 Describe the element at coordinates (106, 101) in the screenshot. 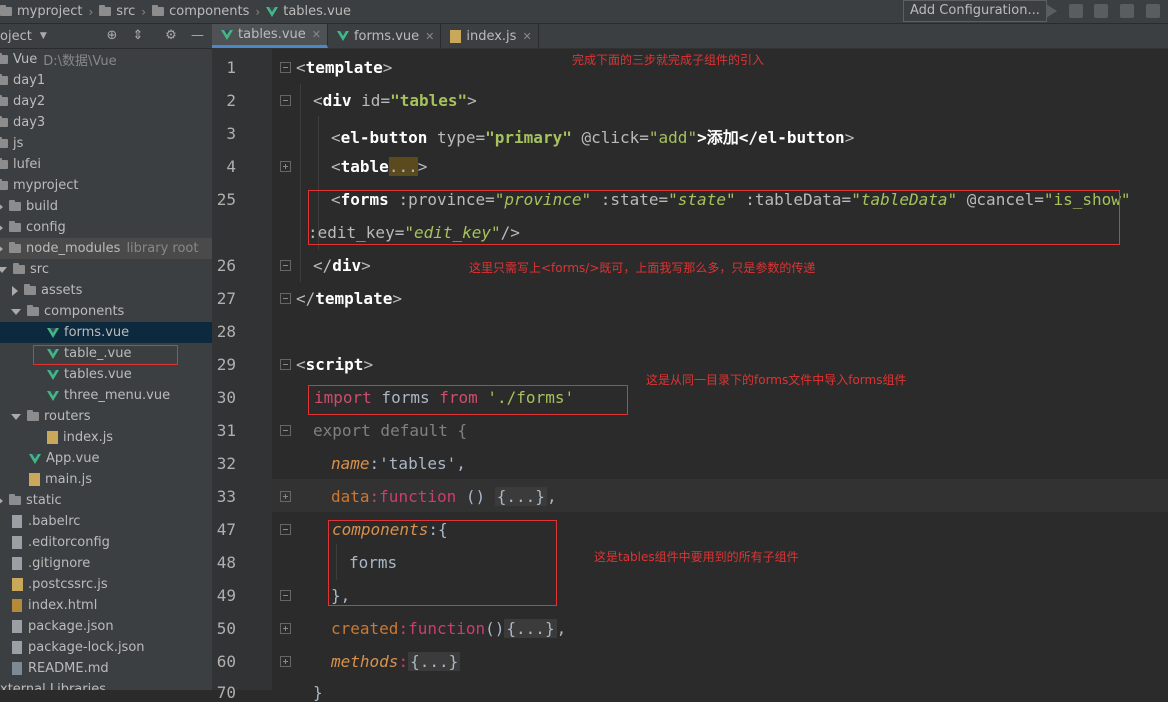

I see `tree-item-day2: day2` at that location.